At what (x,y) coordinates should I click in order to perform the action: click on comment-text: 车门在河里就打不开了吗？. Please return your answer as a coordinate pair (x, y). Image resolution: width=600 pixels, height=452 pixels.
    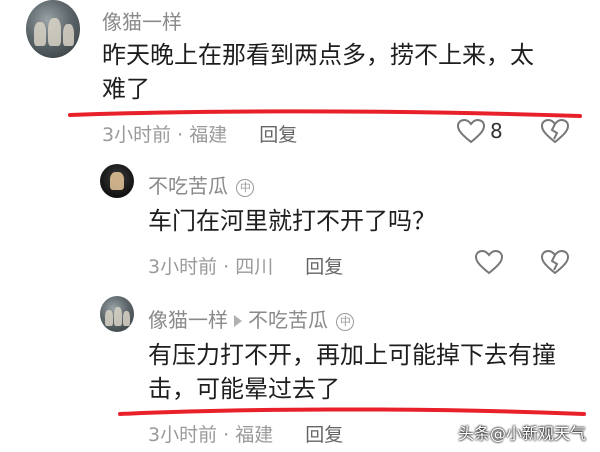
    Looking at the image, I should click on (292, 221).